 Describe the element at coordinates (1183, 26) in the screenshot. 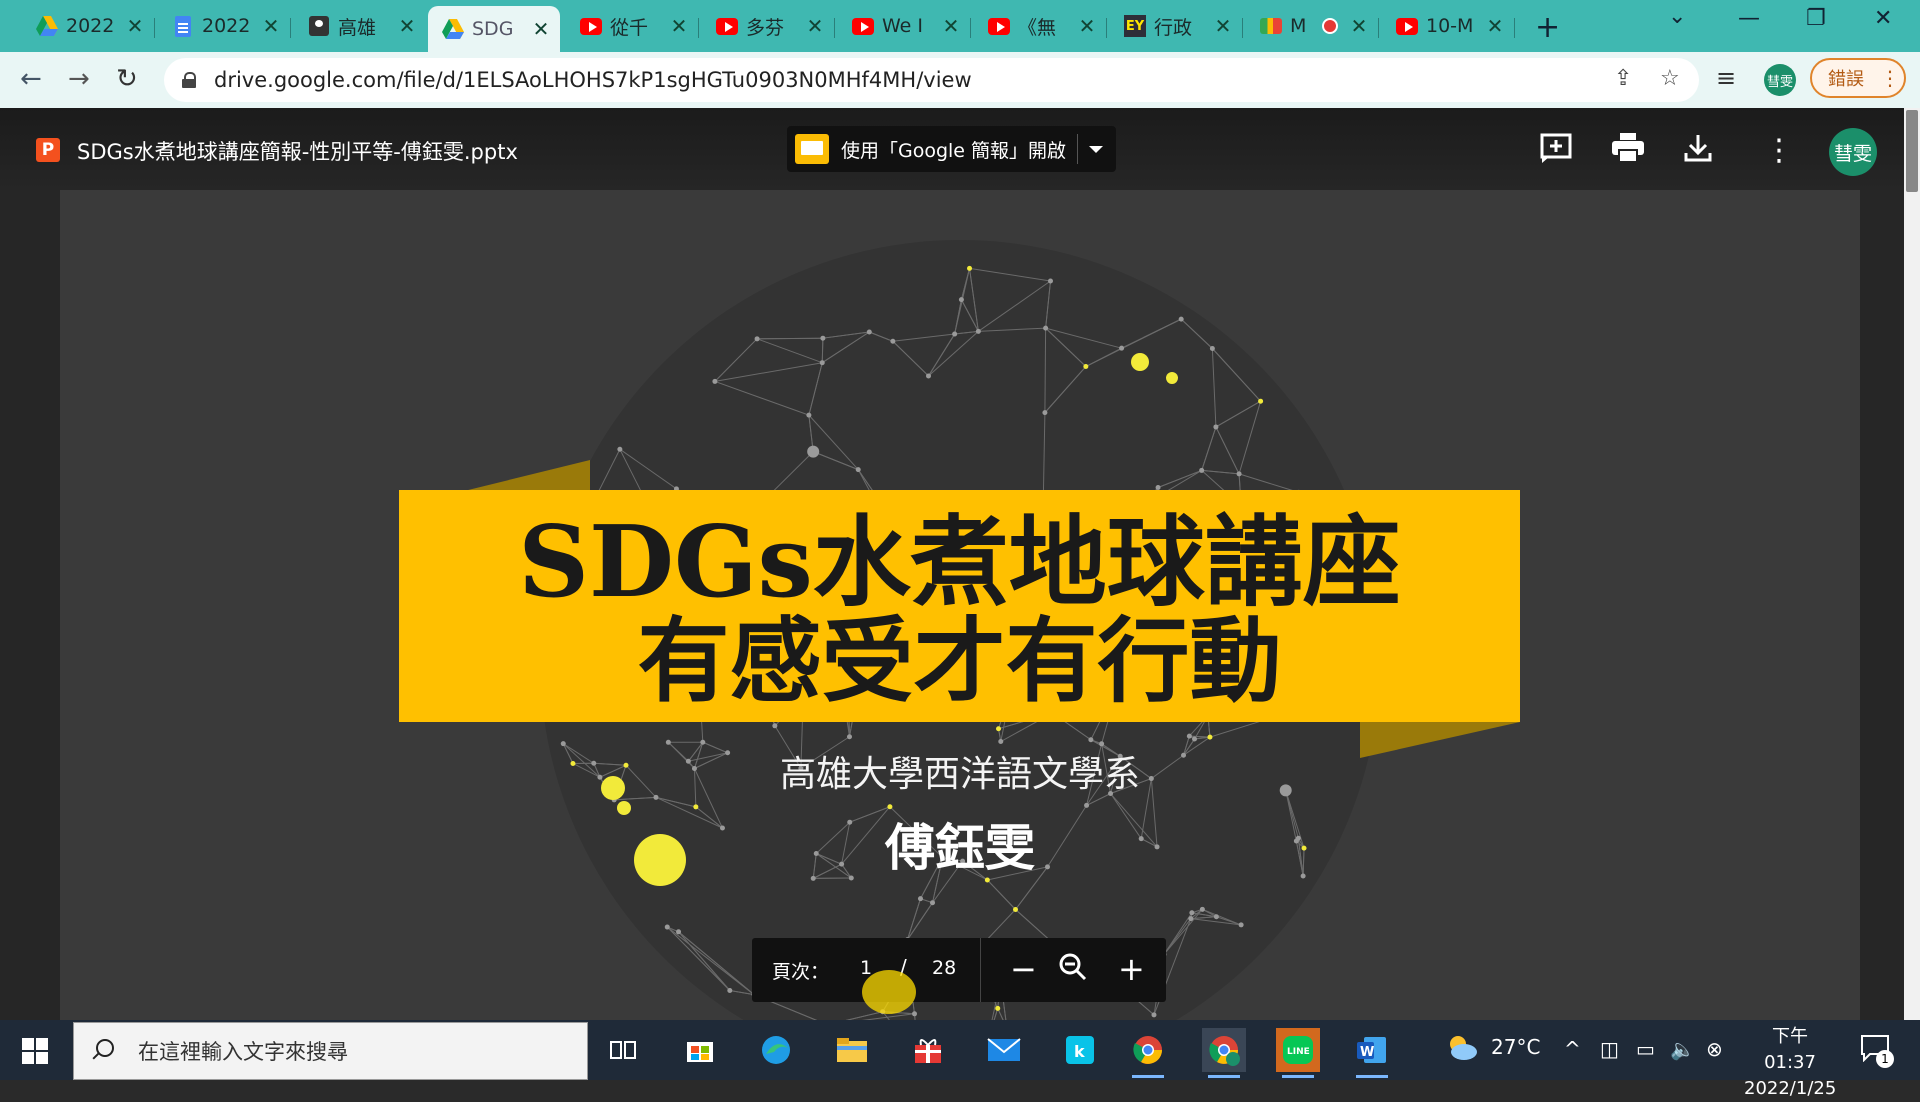

I see `tab-title: 行政` at that location.